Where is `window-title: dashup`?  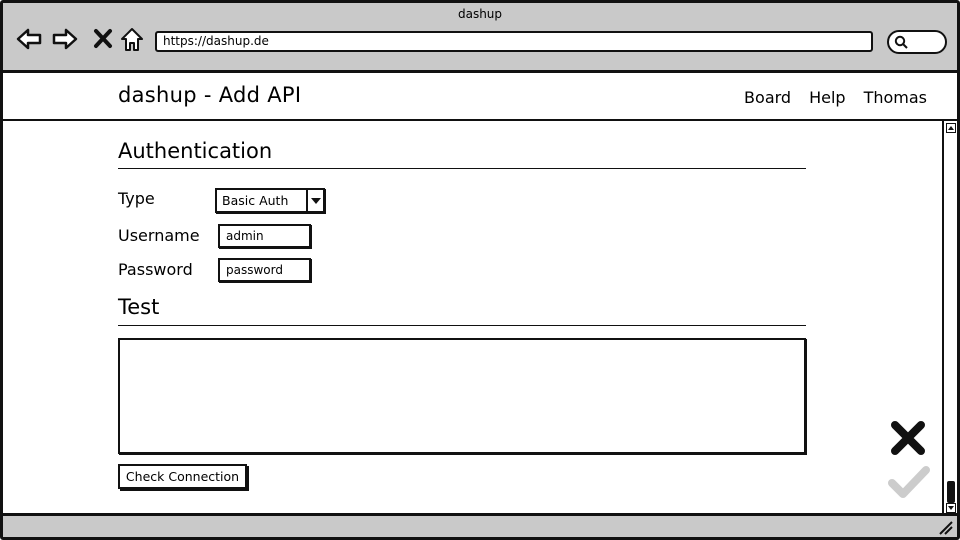
window-title: dashup is located at coordinates (480, 14).